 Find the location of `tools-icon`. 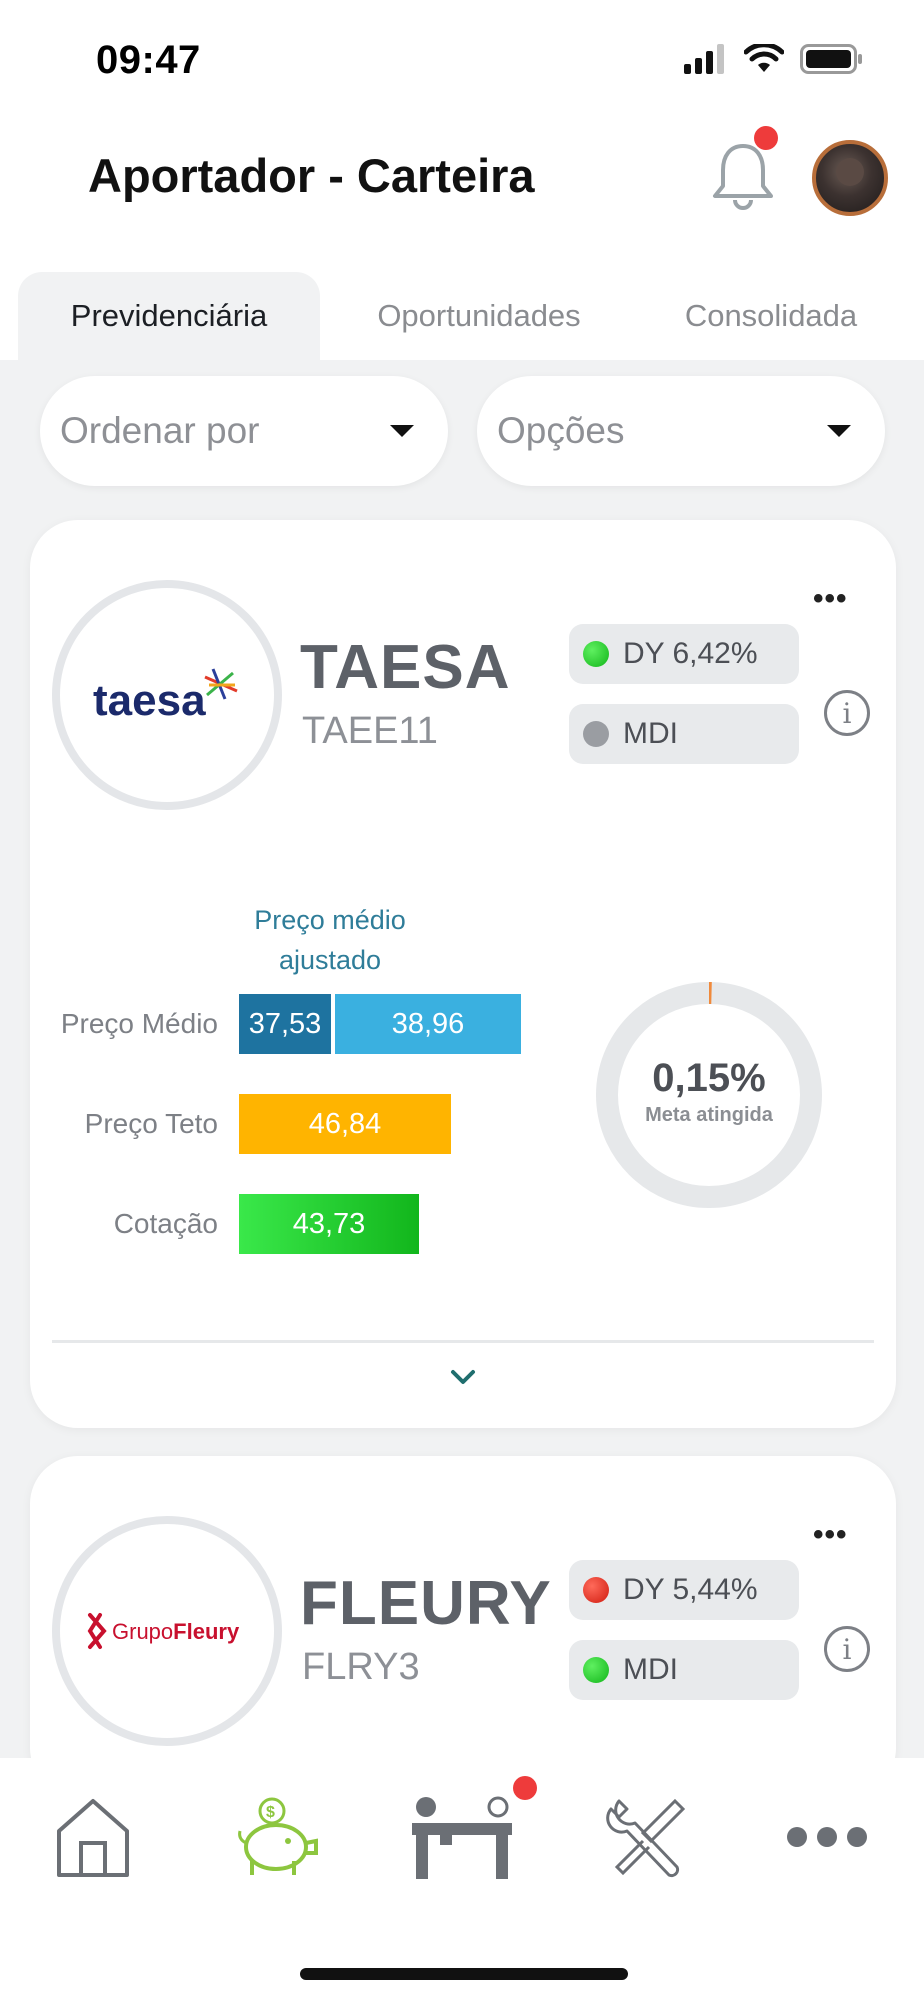

tools-icon is located at coordinates (646, 1838).